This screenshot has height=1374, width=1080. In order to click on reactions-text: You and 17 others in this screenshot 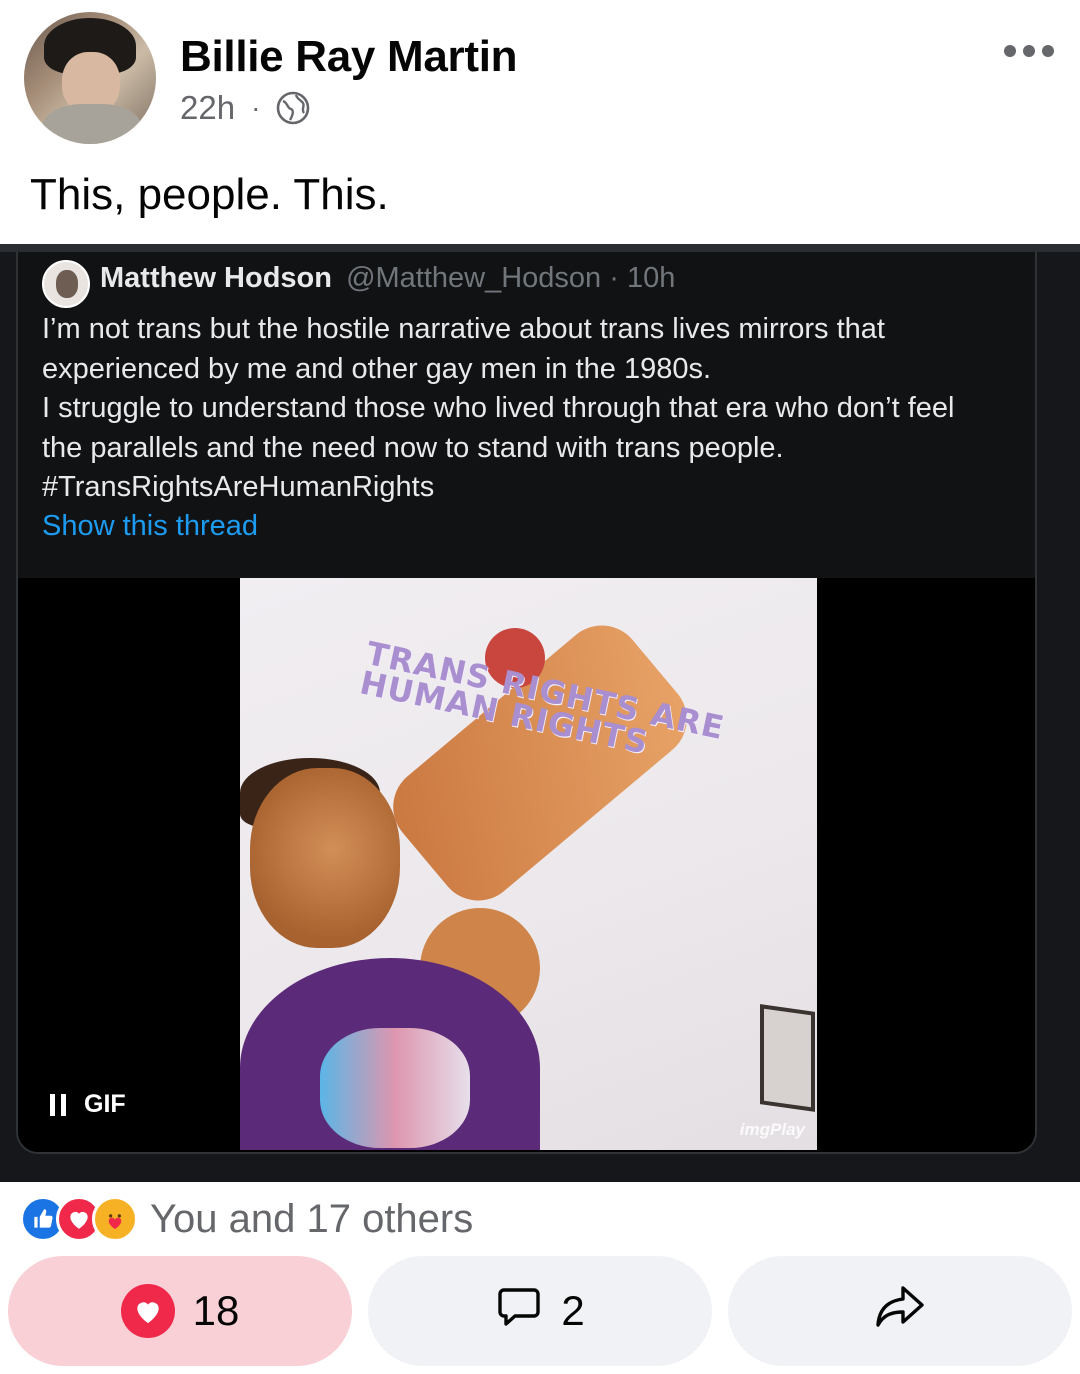, I will do `click(312, 1218)`.